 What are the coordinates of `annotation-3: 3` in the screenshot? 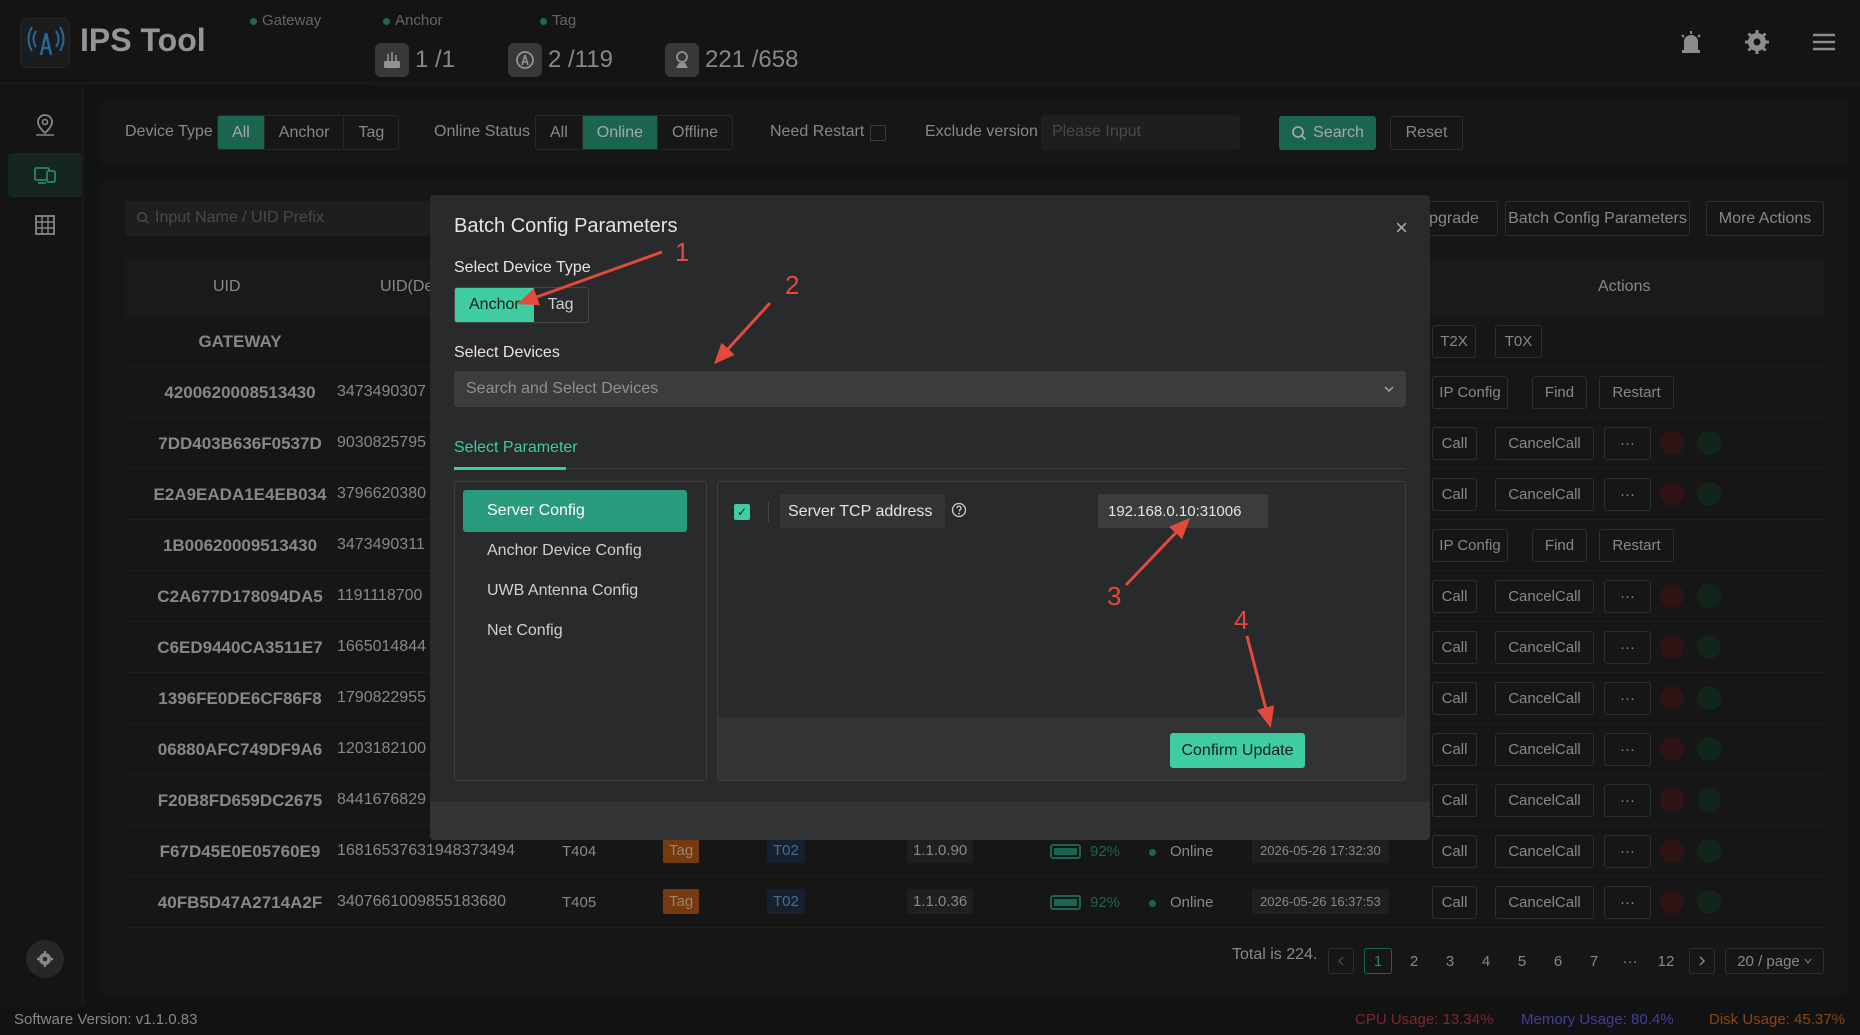 It's located at (1114, 596).